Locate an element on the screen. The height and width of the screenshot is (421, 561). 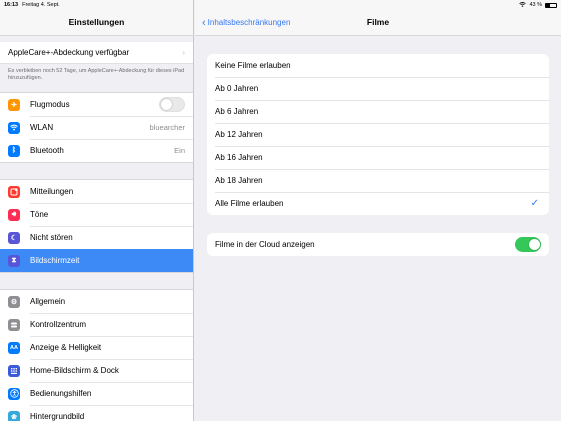
sidebar-item-label: Nicht stören is located at coordinates (51, 237).